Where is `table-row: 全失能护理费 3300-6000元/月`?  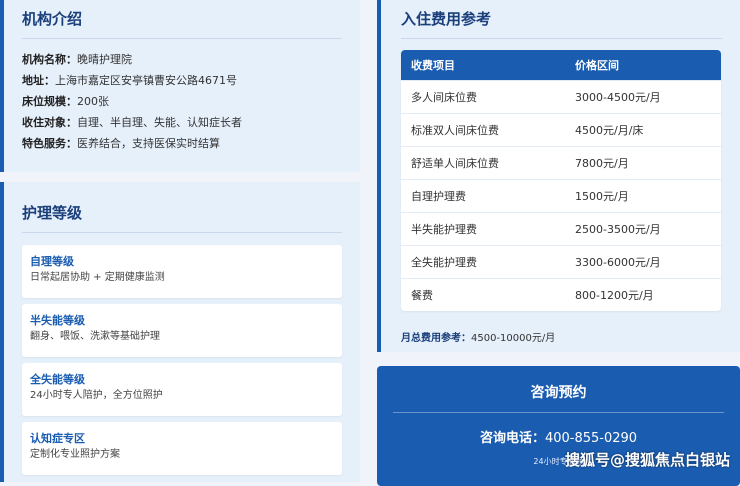 table-row: 全失能护理费 3300-6000元/月 is located at coordinates (561, 262).